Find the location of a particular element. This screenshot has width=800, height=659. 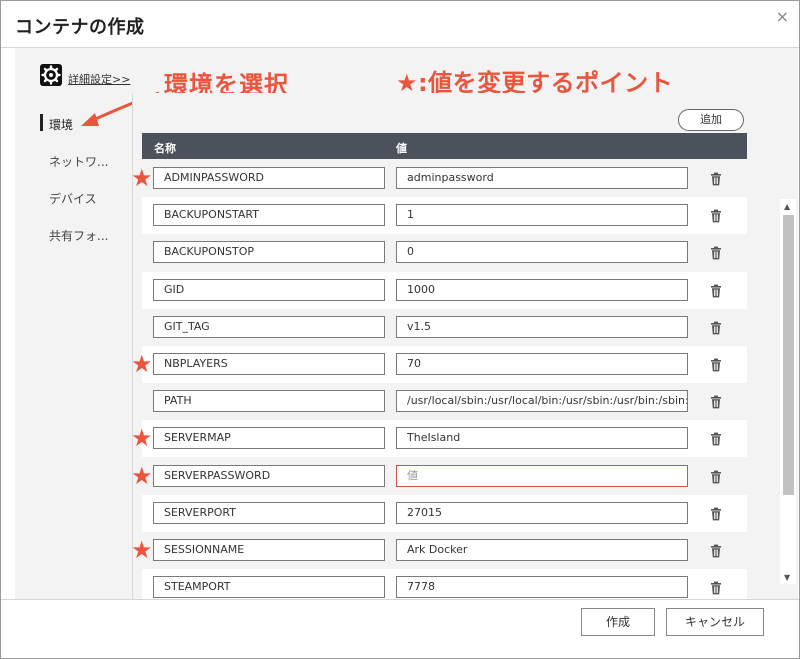

table-row: BACKUPONSTART 1 is located at coordinates (444, 216).